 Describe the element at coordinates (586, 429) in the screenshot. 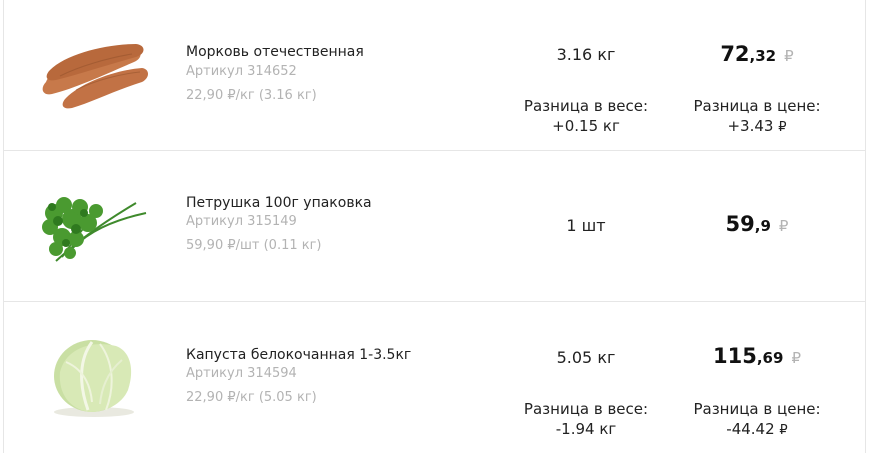

I see `weight-difference-value: -1.94 кг` at that location.